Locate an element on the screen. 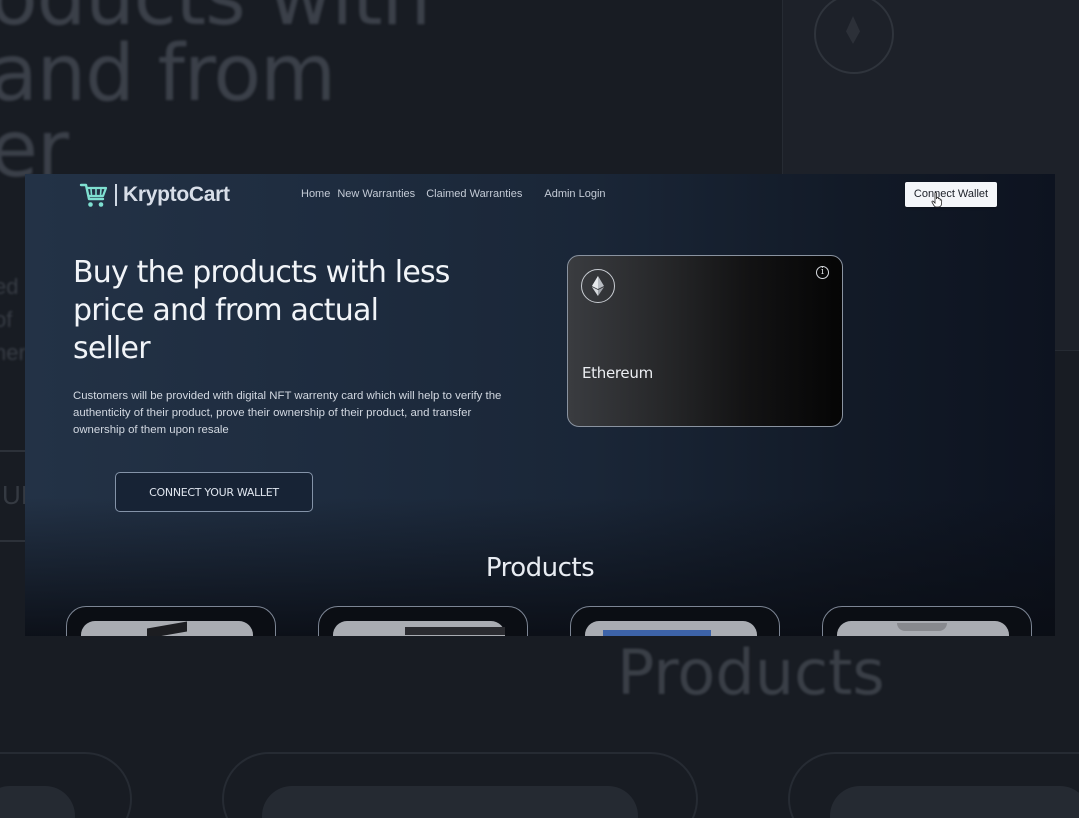  logo-divider is located at coordinates (116, 195).